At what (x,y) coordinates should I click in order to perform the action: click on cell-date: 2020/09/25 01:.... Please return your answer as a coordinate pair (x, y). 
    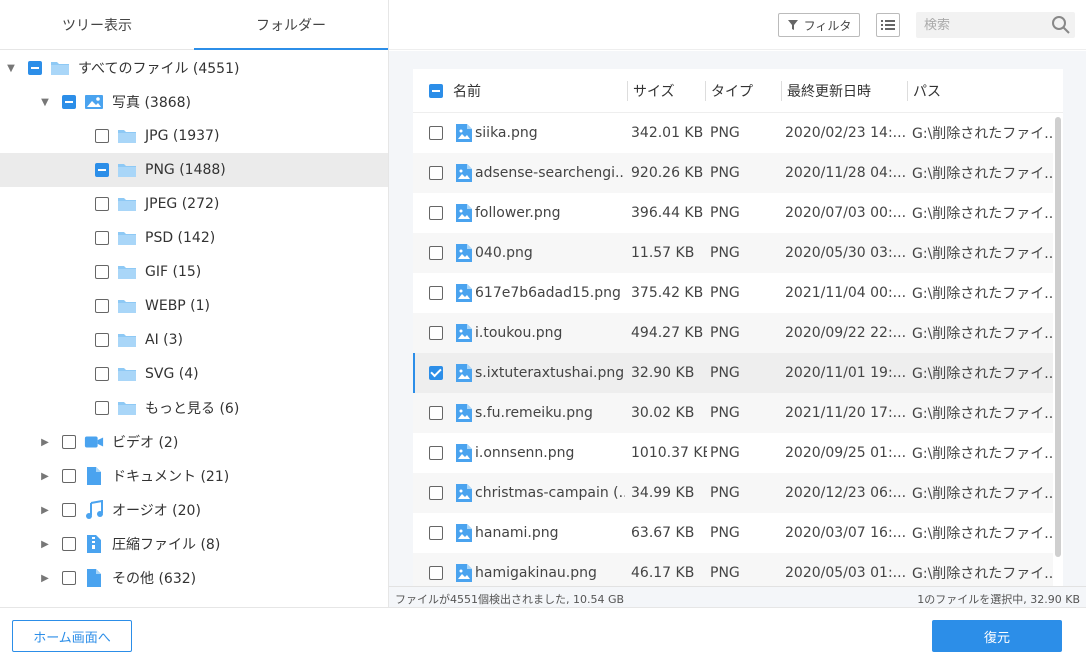
    Looking at the image, I should click on (846, 453).